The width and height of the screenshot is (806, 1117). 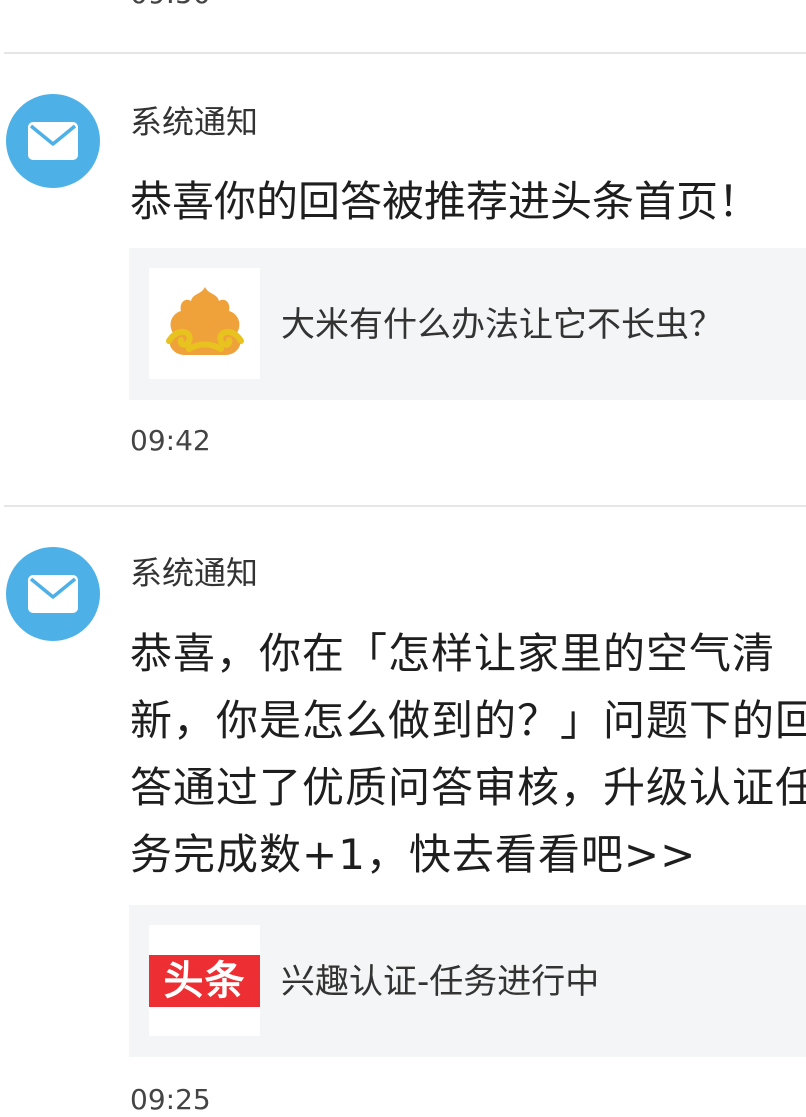 I want to click on notification-message: 恭喜你的回答被推荐进头条首页！, so click(x=445, y=201).